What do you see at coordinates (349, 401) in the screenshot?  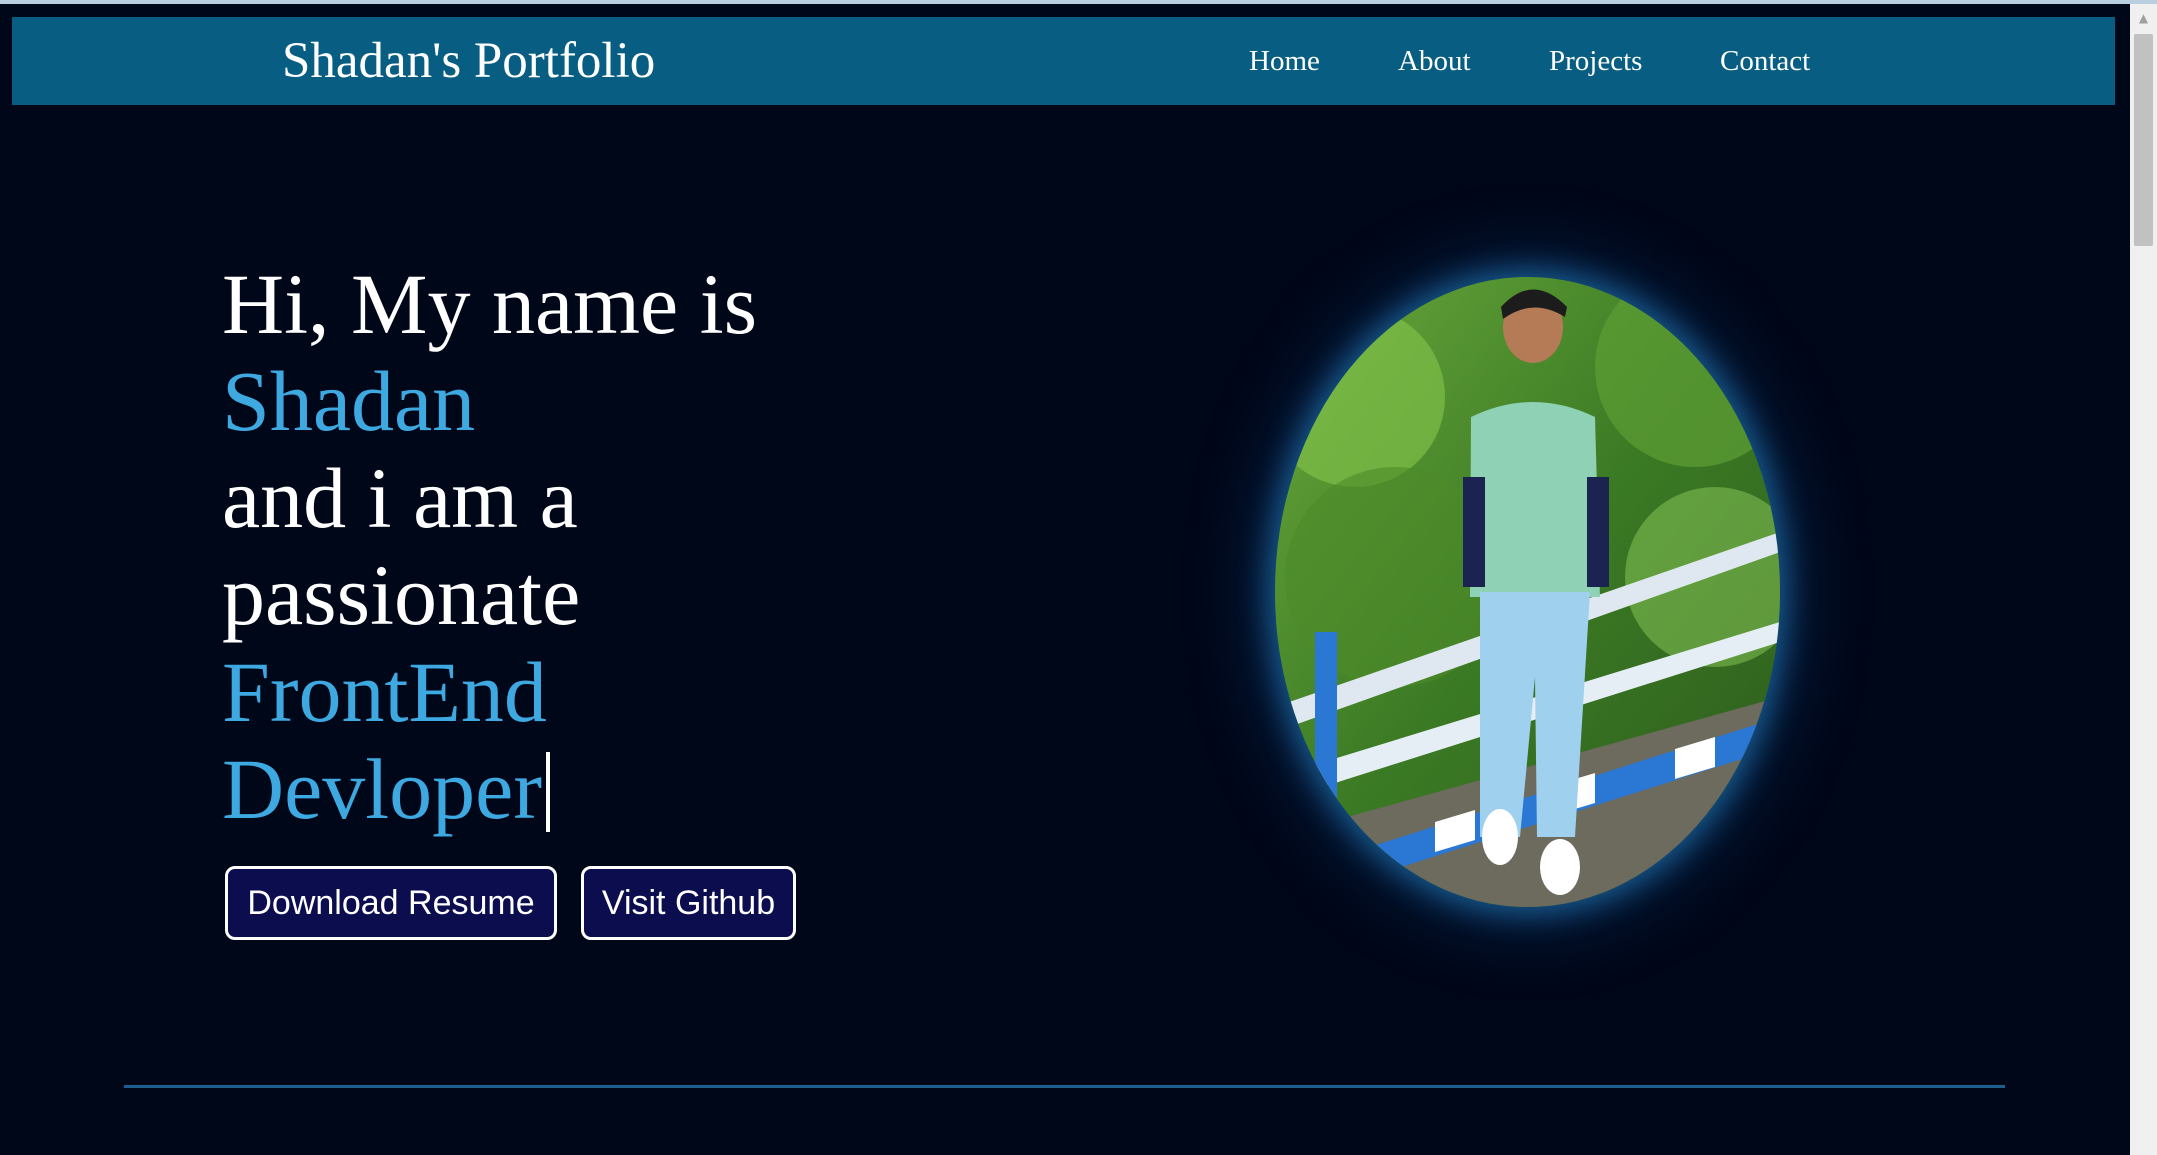 I see `hero-name: Shadan` at bounding box center [349, 401].